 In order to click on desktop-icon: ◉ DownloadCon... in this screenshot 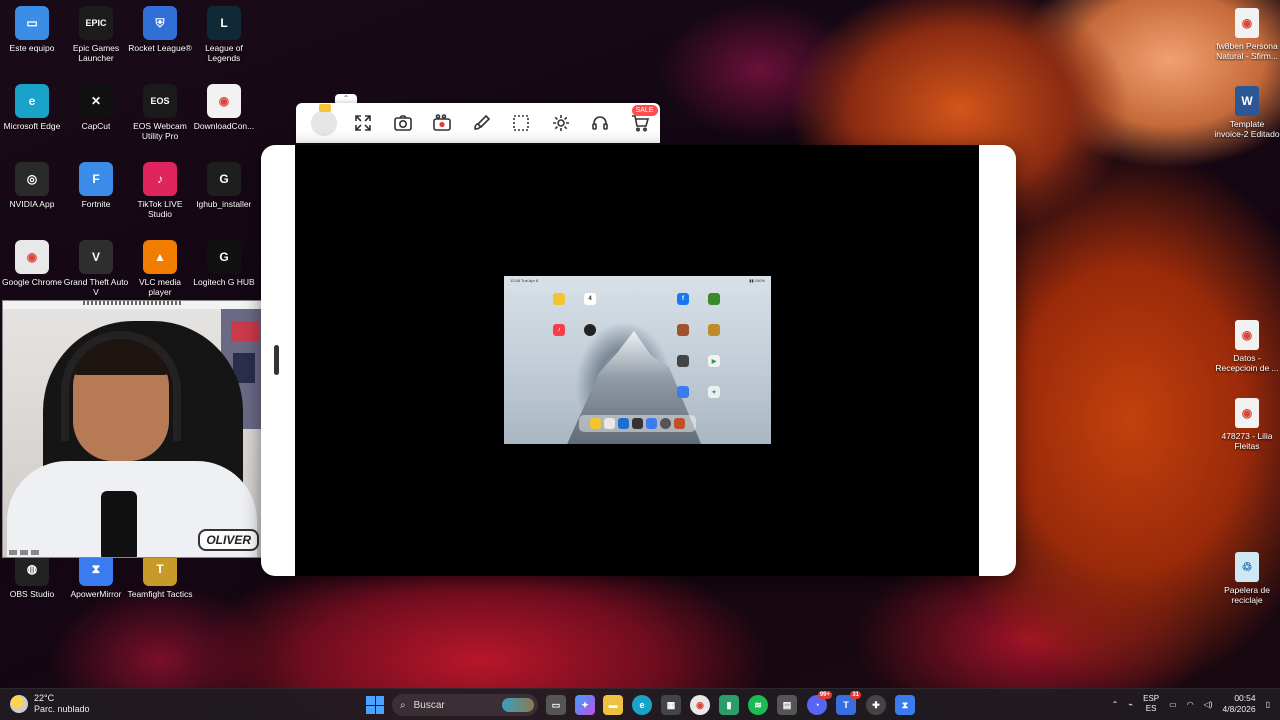, I will do `click(224, 117)`.